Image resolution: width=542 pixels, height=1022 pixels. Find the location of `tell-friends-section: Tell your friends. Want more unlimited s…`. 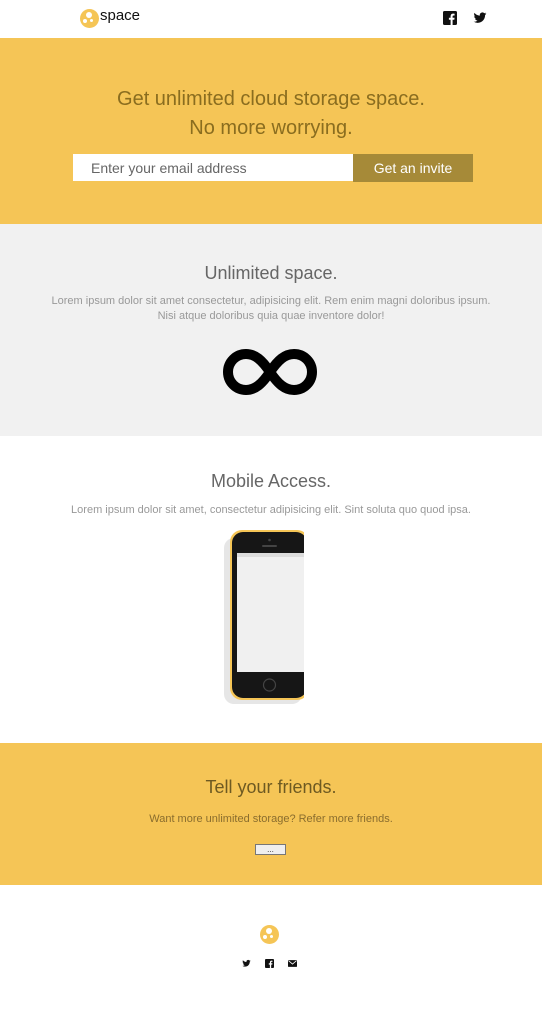

tell-friends-section: Tell your friends. Want more unlimited s… is located at coordinates (271, 814).